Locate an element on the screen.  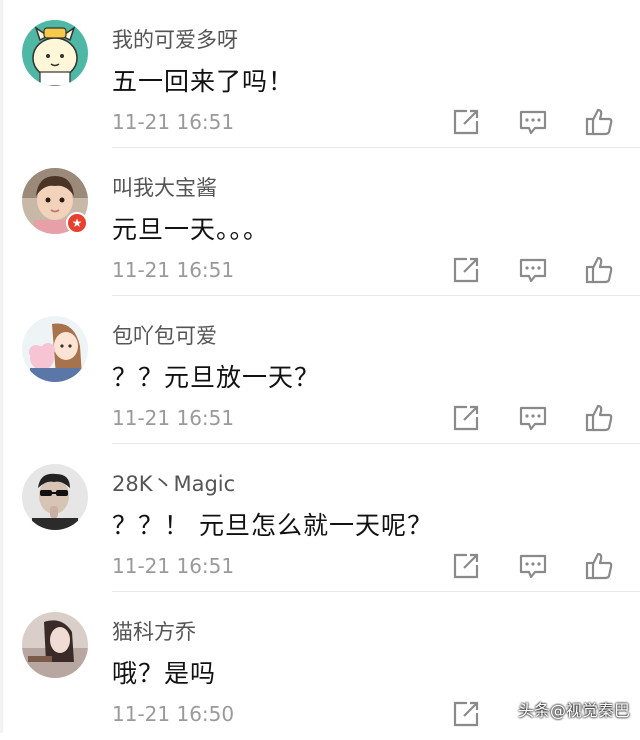
username: 叫我大宝酱 is located at coordinates (164, 187).